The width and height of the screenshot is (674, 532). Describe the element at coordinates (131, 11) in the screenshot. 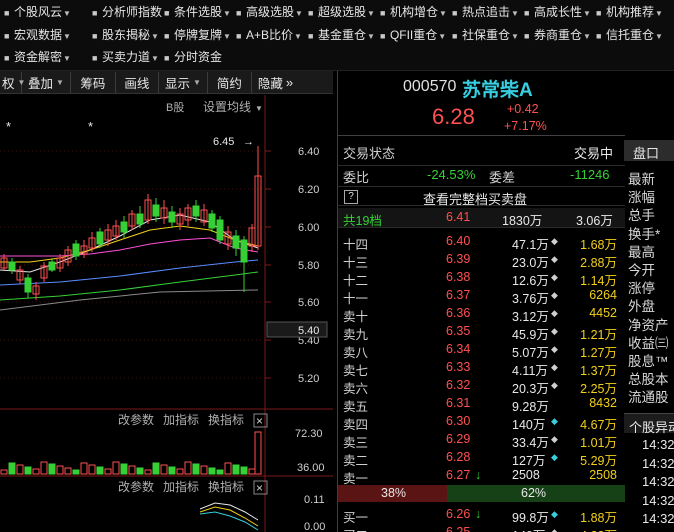

I see `menu-item: ■ 分析师指数▼` at that location.